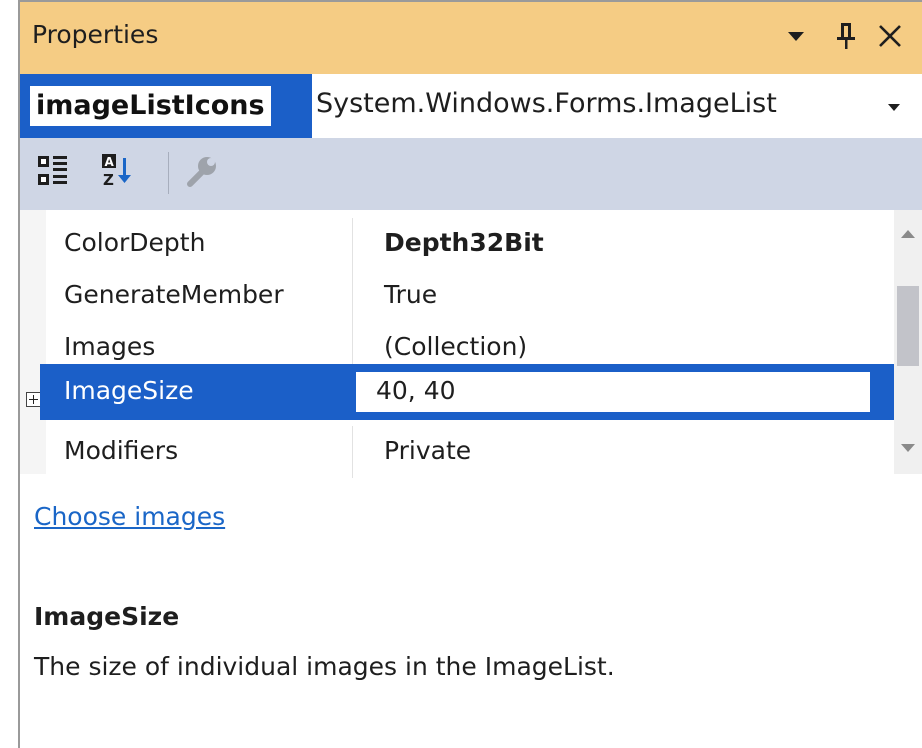 Image resolution: width=922 pixels, height=748 pixels. I want to click on properties-toolbar: A Z, so click(471, 174).